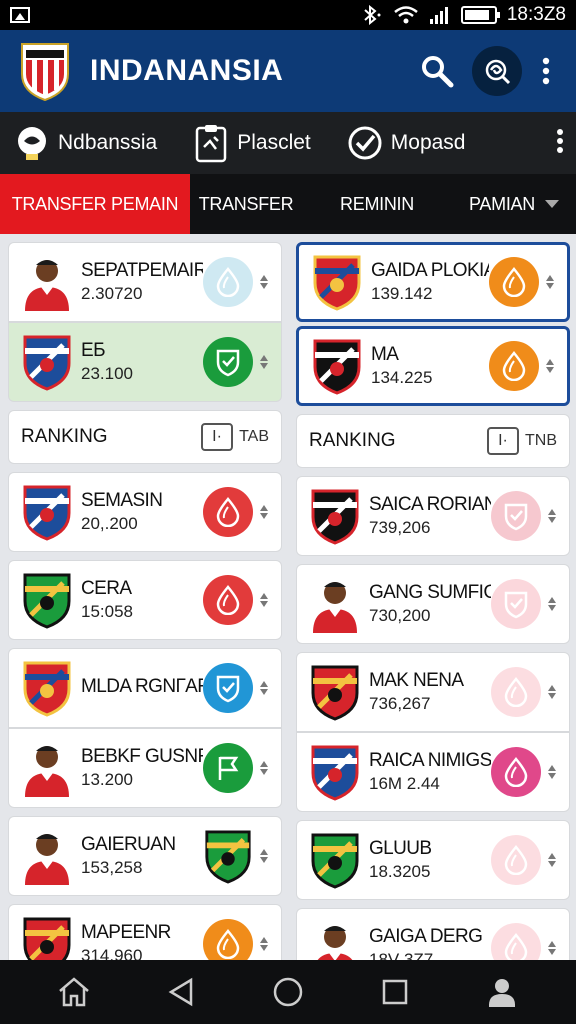 The image size is (576, 1024). What do you see at coordinates (405, 143) in the screenshot?
I see `sub-nav-item-2: Mopasd` at bounding box center [405, 143].